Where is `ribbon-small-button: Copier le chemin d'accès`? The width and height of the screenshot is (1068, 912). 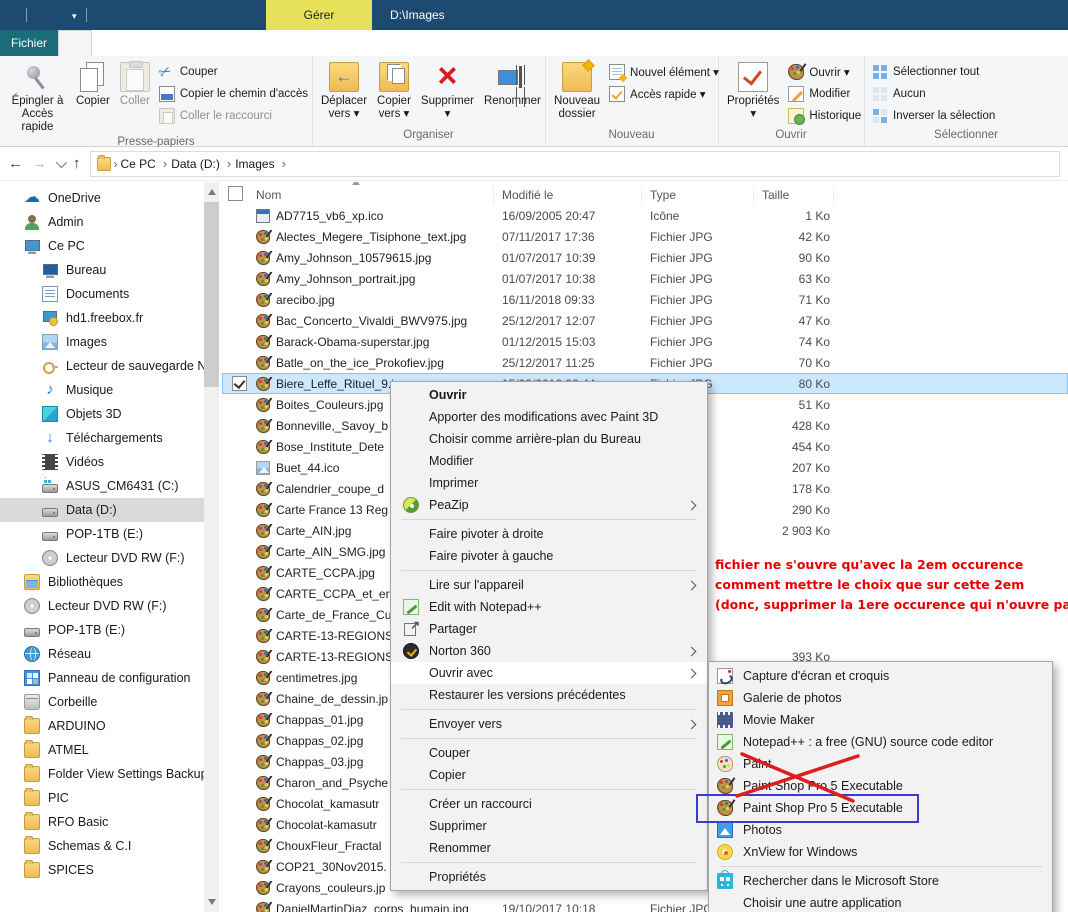 ribbon-small-button: Copier le chemin d'accès is located at coordinates (233, 93).